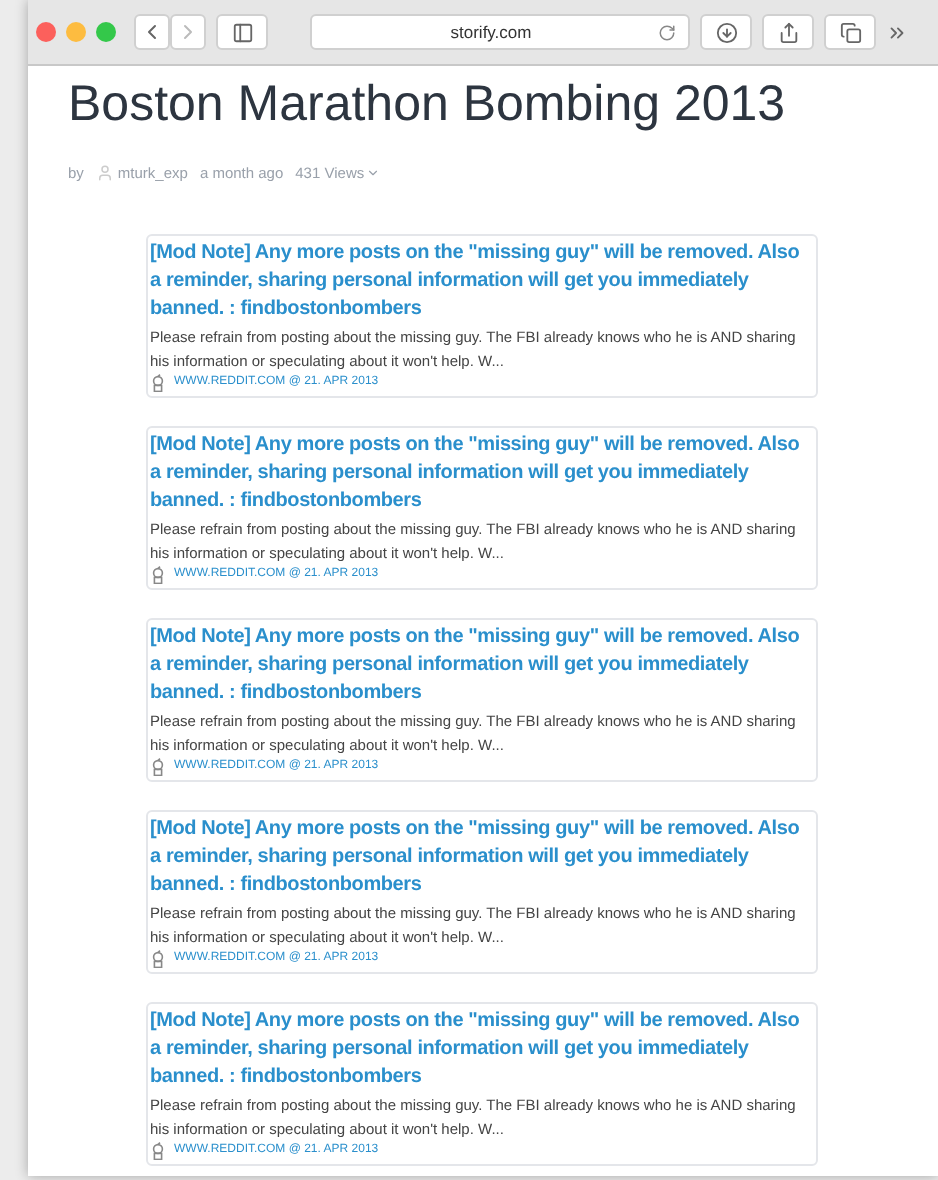  I want to click on address-bar: storify.com, so click(500, 32).